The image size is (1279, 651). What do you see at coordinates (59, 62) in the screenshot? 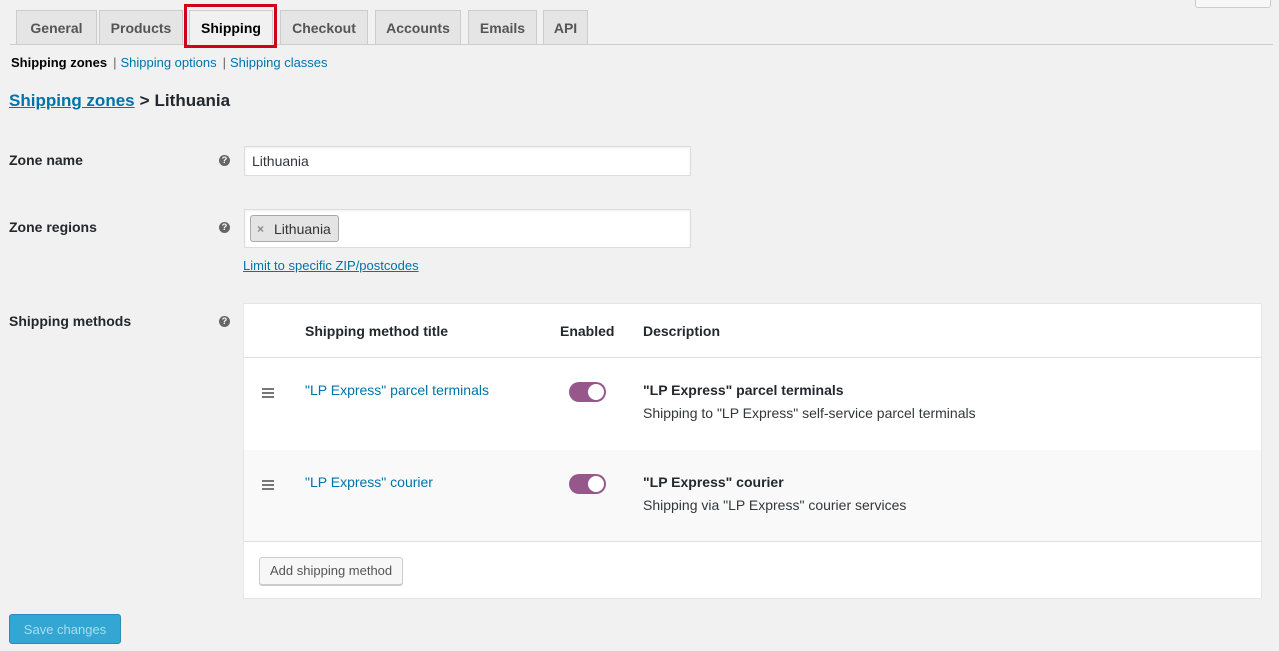
I see `subnav-shipping-zones: Shipping zones` at bounding box center [59, 62].